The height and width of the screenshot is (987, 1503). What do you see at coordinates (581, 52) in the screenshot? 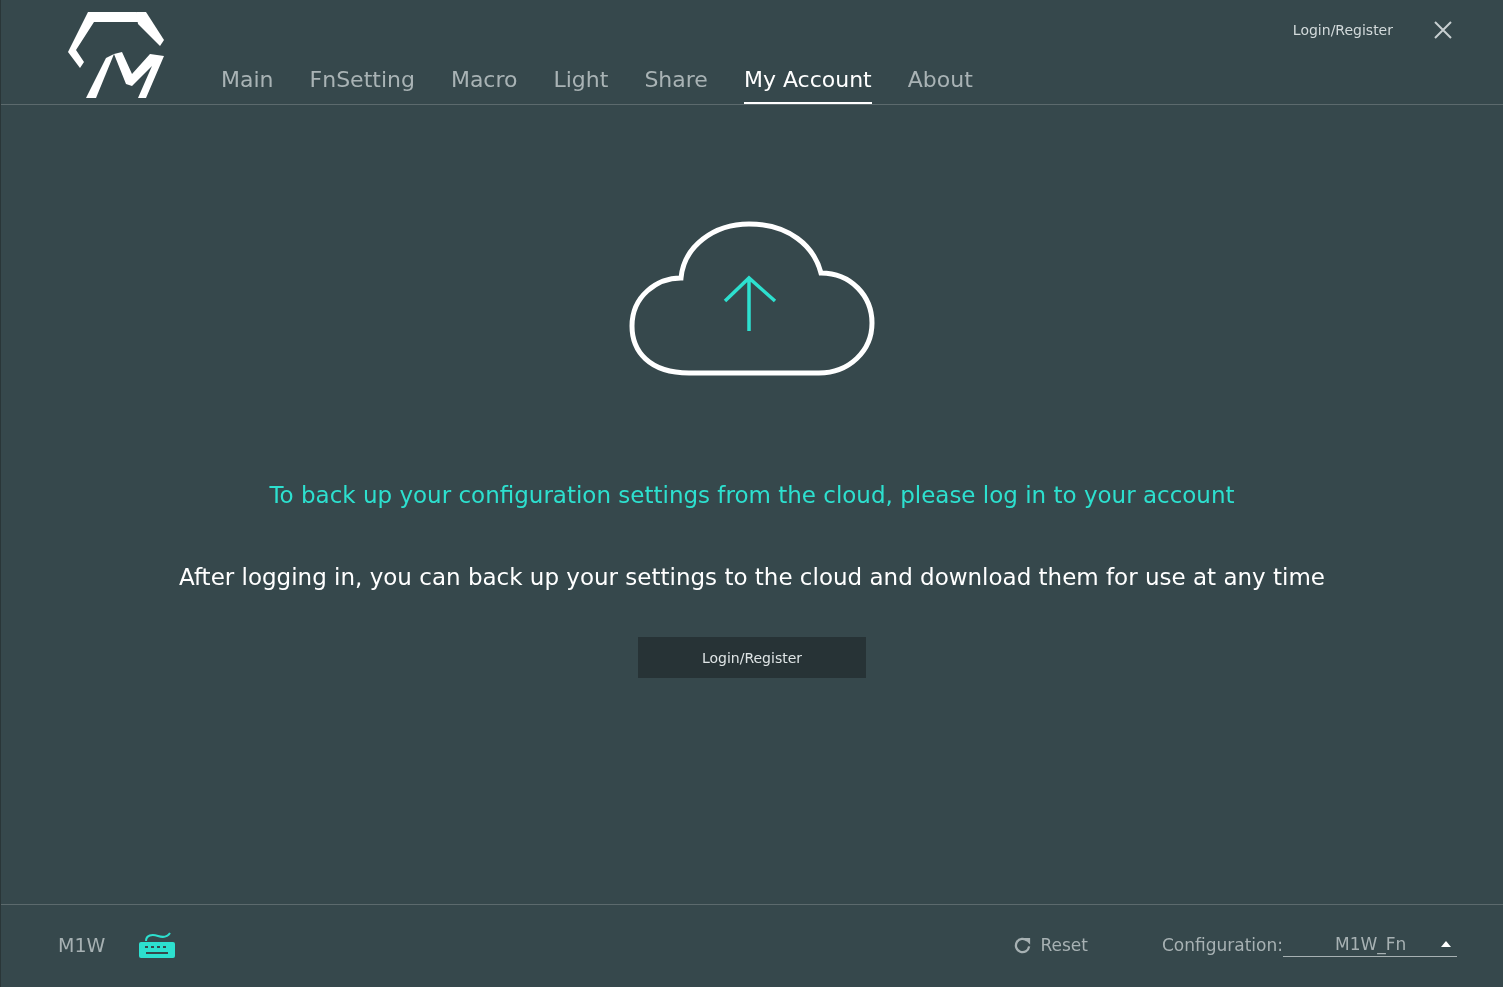
I see `nav-tab: Light` at bounding box center [581, 52].